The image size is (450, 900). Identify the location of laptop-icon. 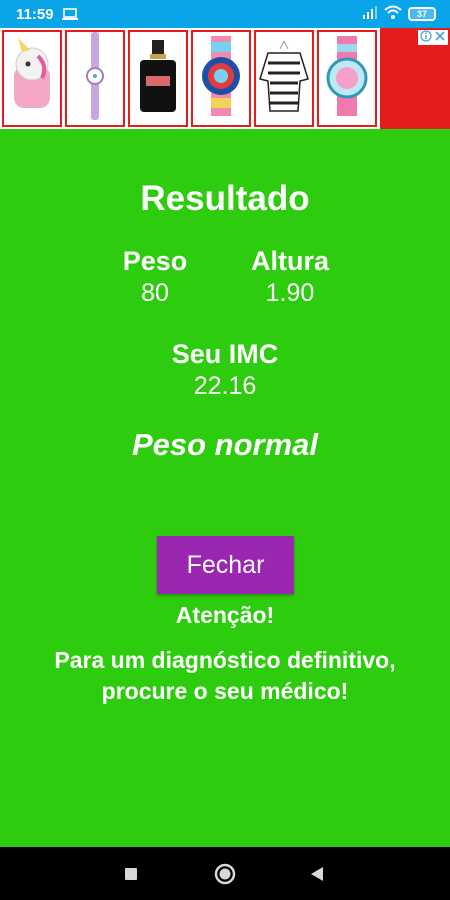
(69, 14).